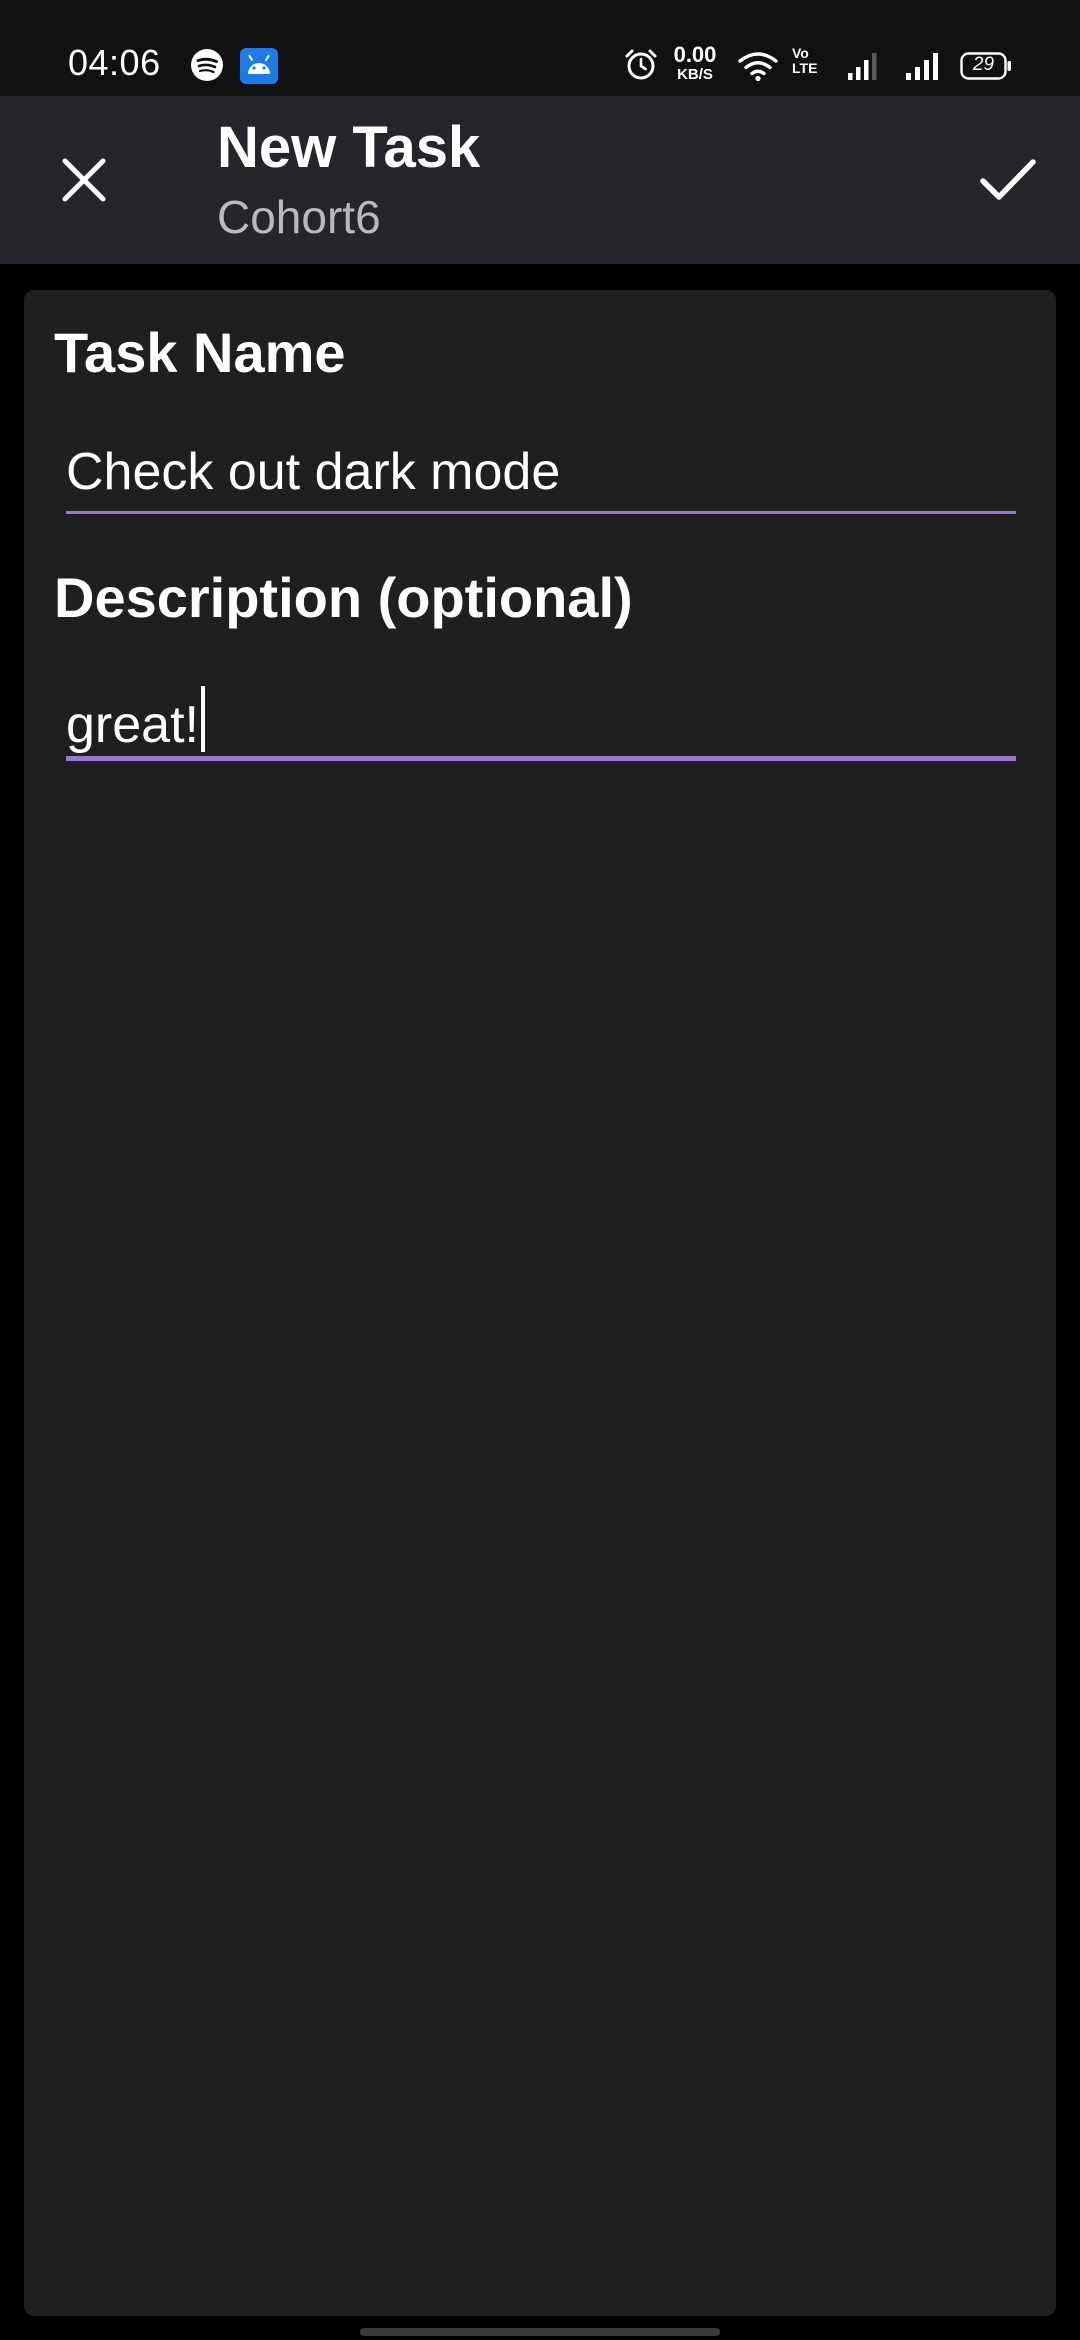 The image size is (1080, 2340). I want to click on volte-top-label: Vo, so click(800, 53).